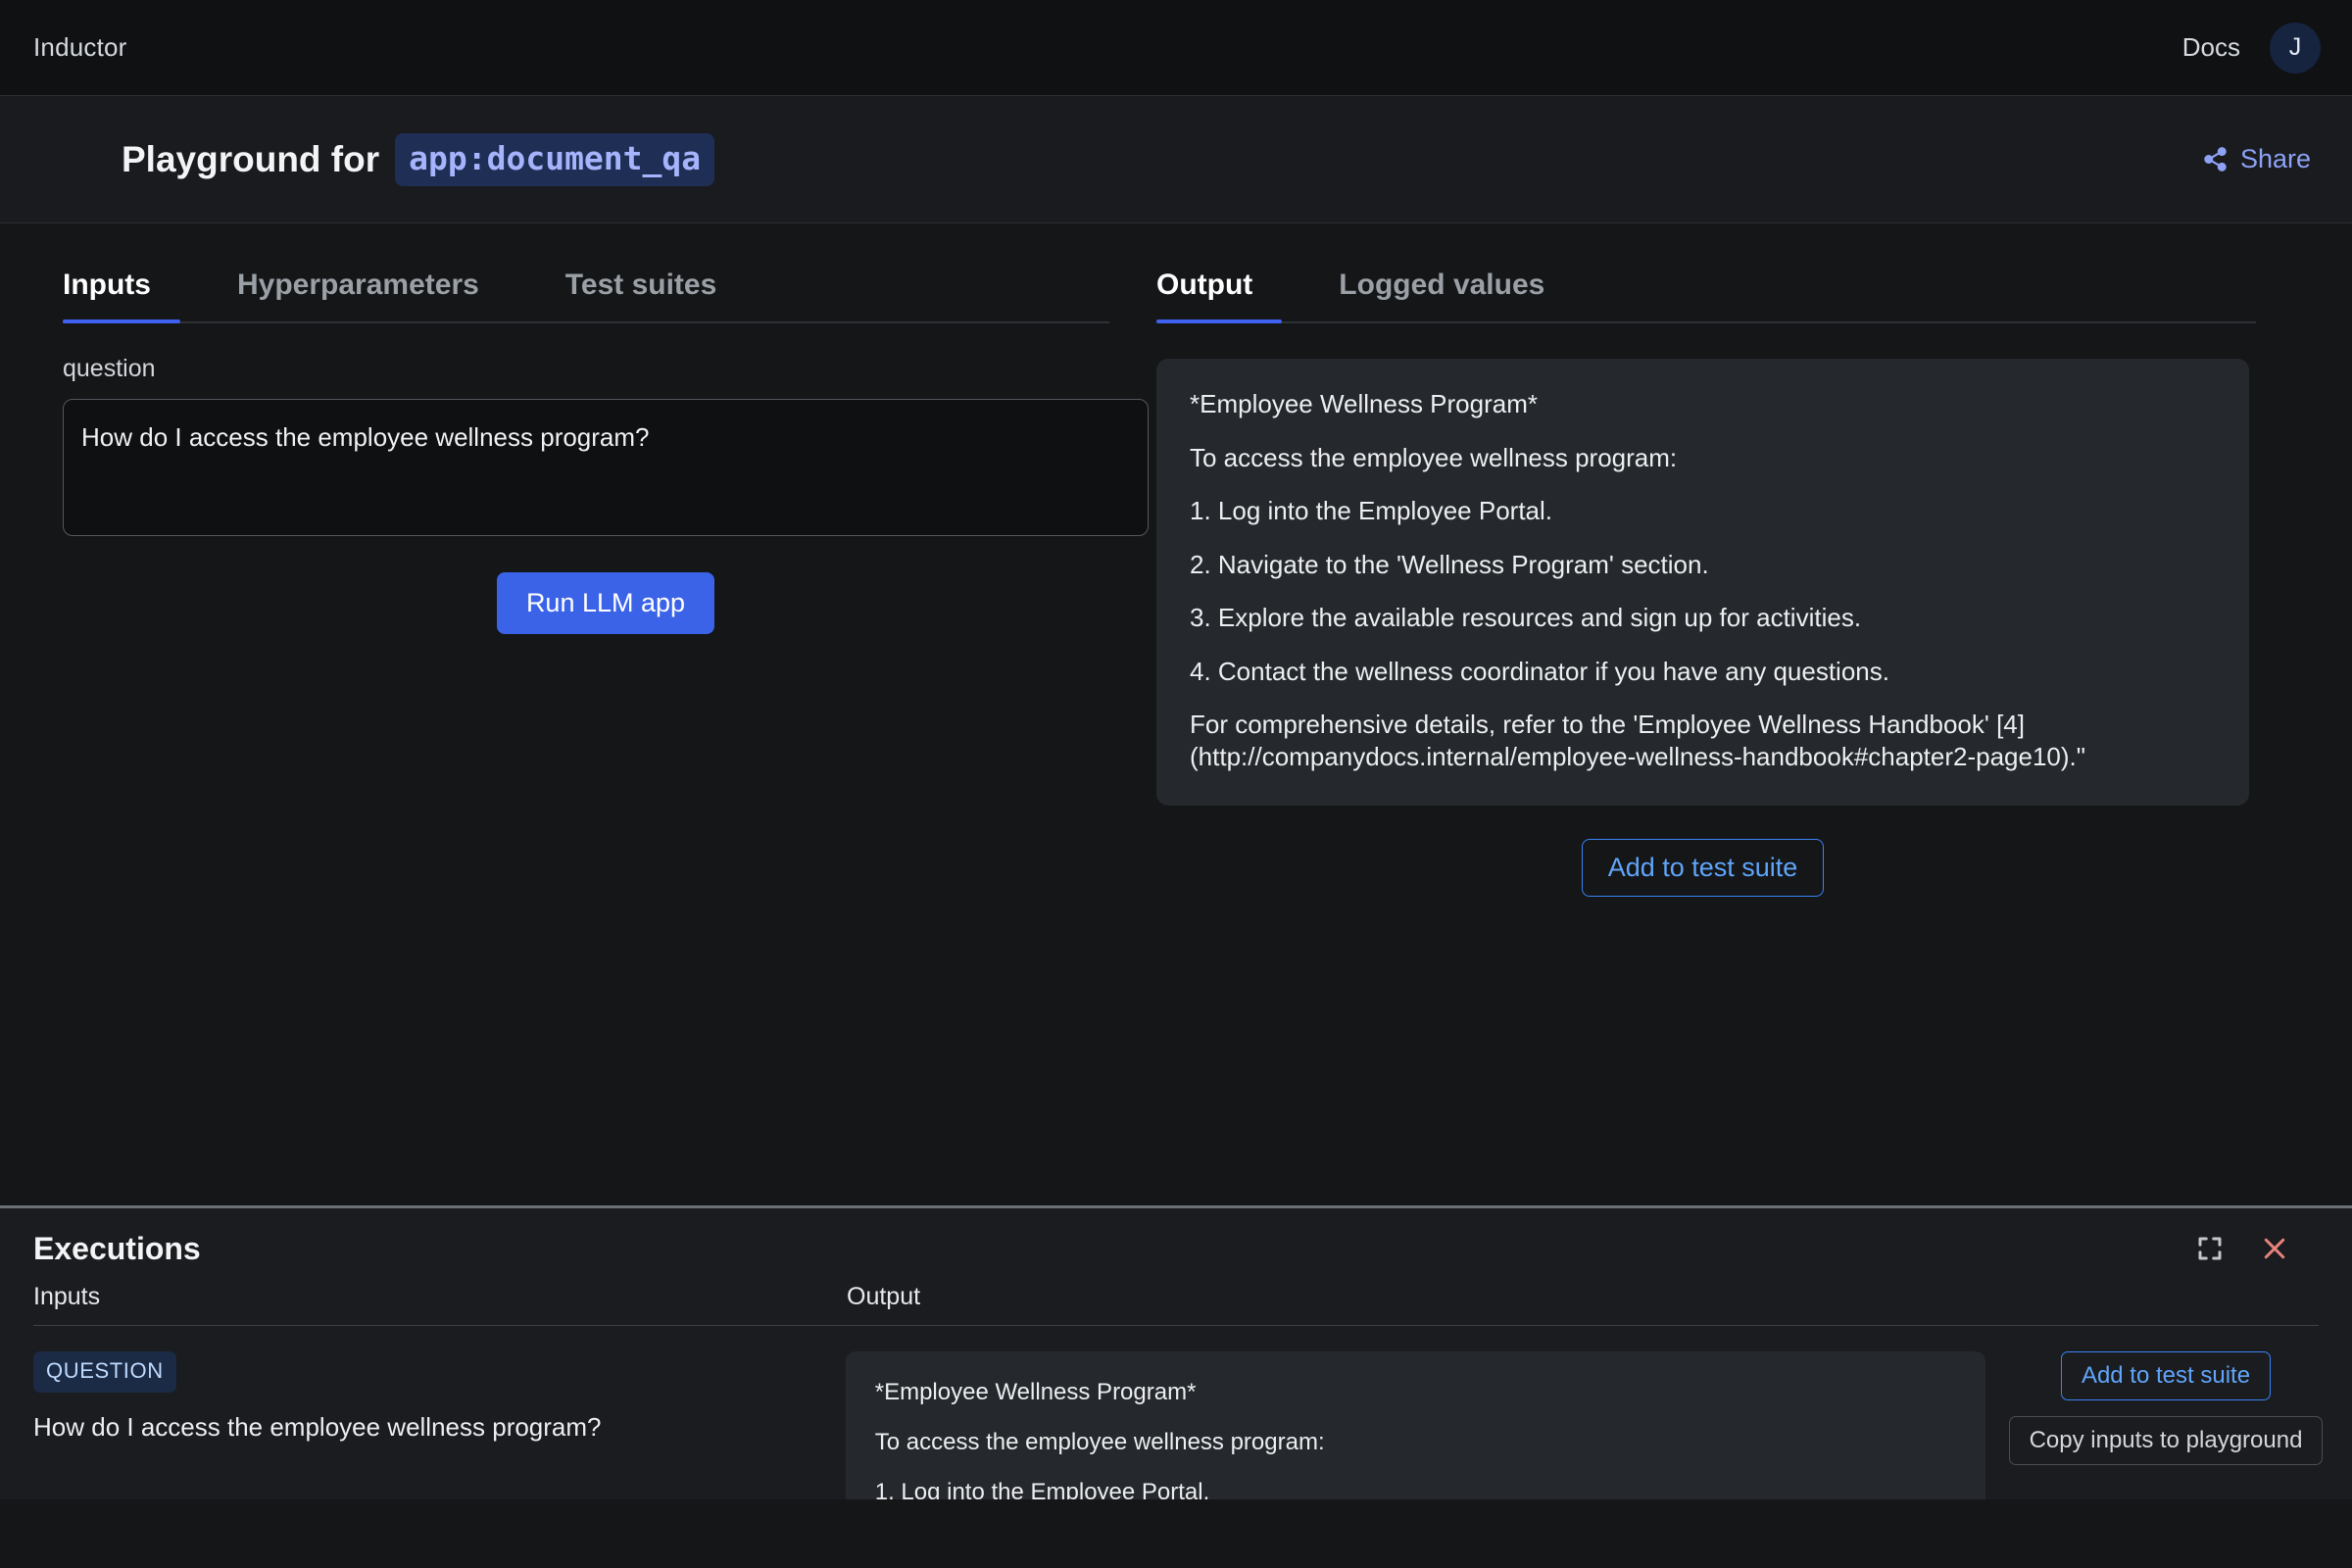  What do you see at coordinates (121, 291) in the screenshot?
I see `tab-inputs: Inputs` at bounding box center [121, 291].